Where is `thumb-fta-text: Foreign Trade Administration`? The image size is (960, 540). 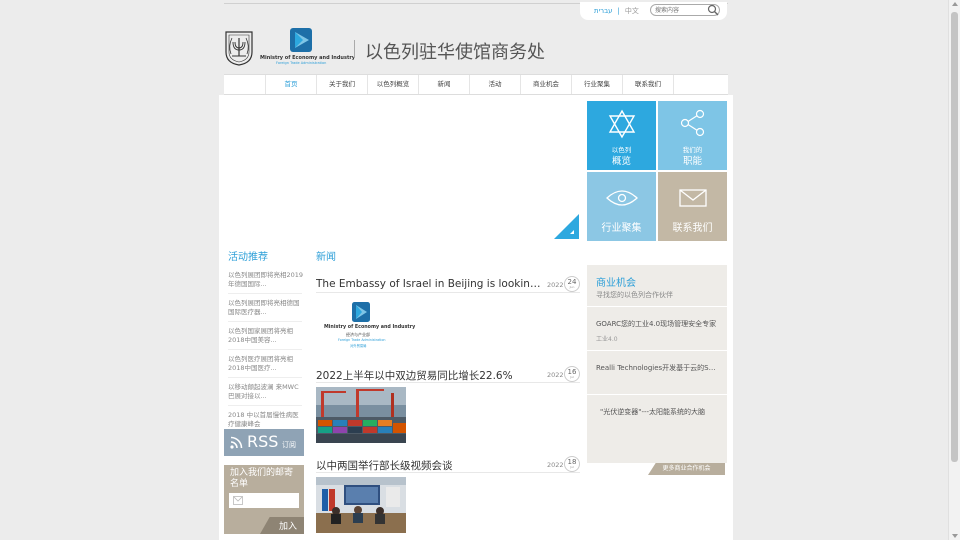 thumb-fta-text: Foreign Trade Administration is located at coordinates (362, 340).